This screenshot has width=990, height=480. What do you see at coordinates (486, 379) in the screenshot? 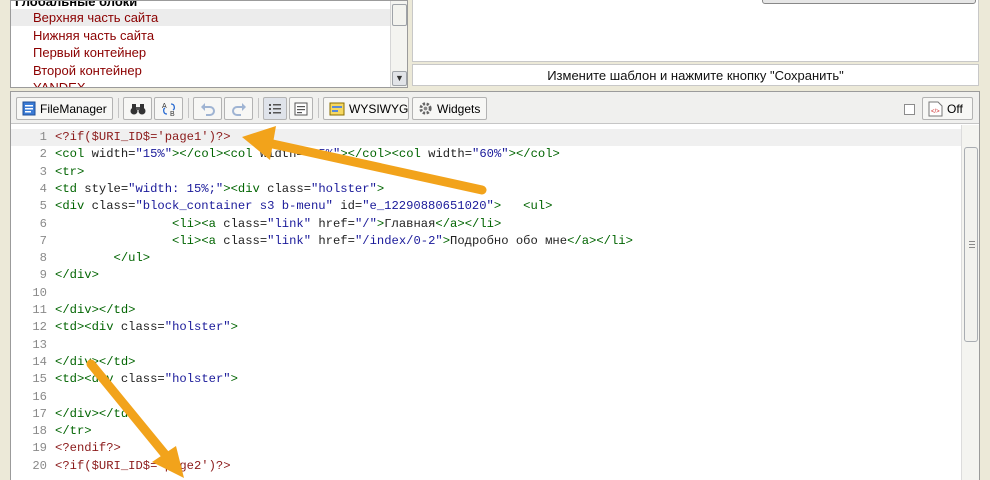
I see `code-line: 15 <td><div class="holster">` at bounding box center [486, 379].